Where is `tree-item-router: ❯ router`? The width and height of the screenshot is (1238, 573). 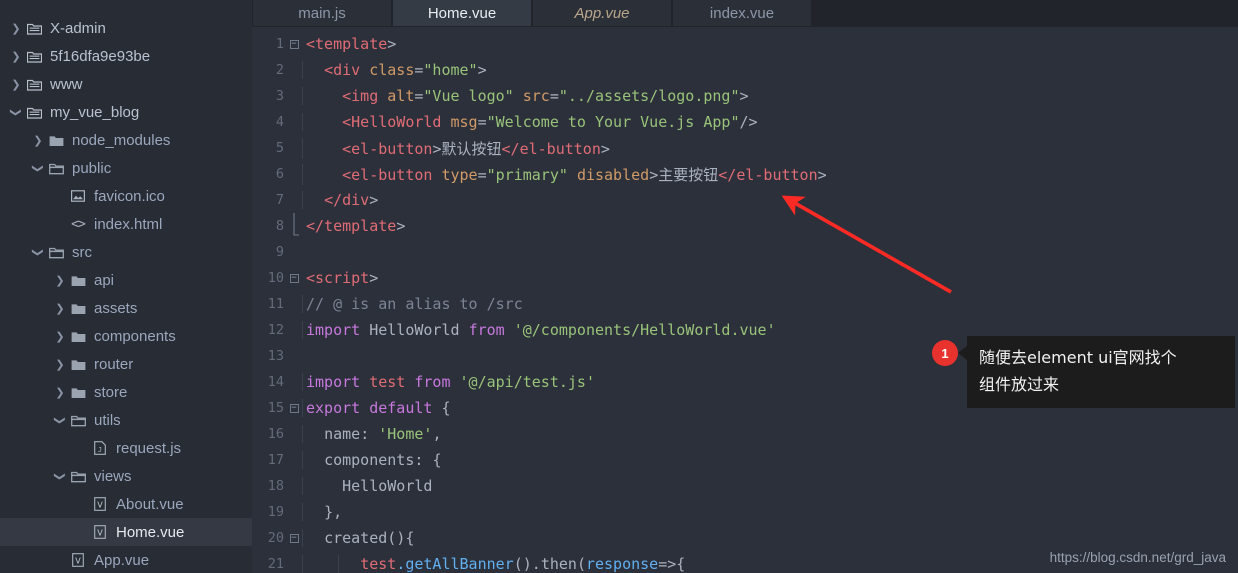 tree-item-router: ❯ router is located at coordinates (126, 364).